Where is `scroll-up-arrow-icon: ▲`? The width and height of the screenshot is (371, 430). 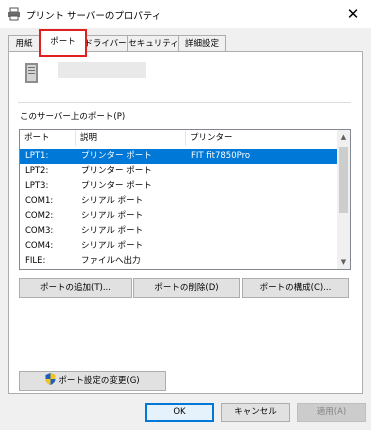
scroll-up-arrow-icon: ▲ is located at coordinates (343, 137).